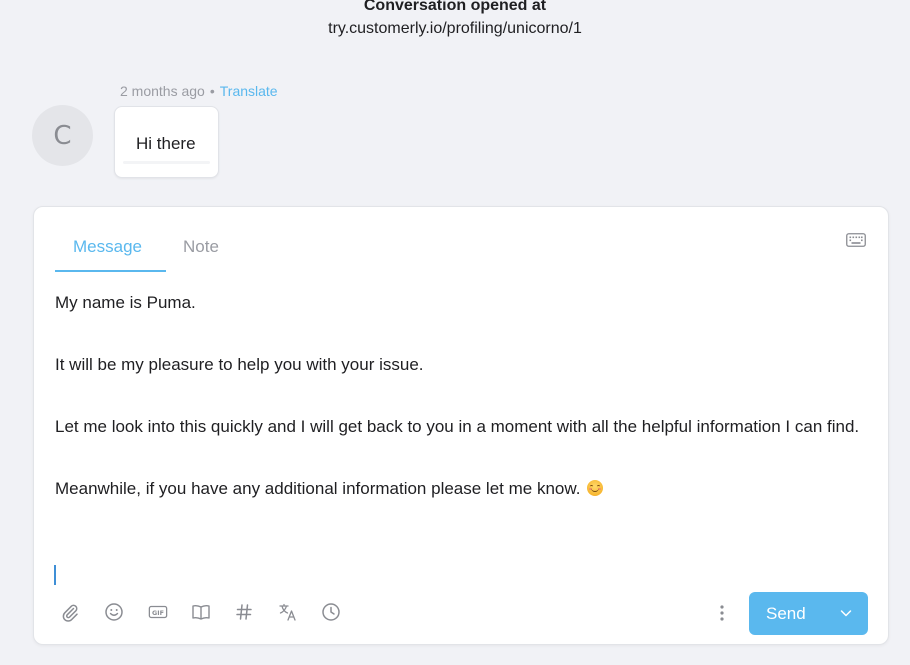 The width and height of the screenshot is (910, 665). Describe the element at coordinates (166, 162) in the screenshot. I see `bubble-divider` at that location.